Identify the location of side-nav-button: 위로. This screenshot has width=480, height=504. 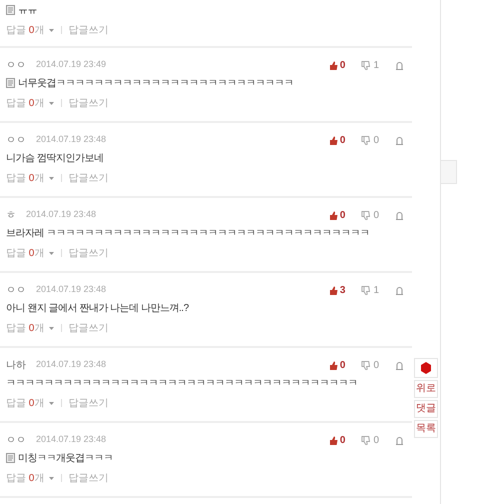
(426, 389).